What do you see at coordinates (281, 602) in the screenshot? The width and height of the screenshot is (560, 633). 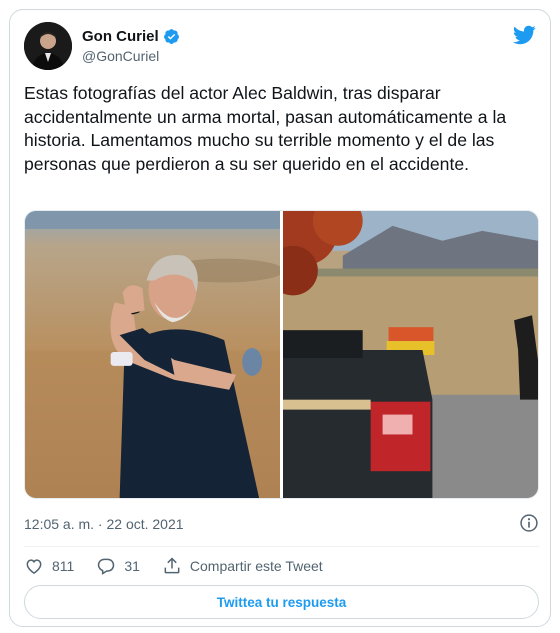 I see `reply-cta-button: Twittea tu respuesta` at bounding box center [281, 602].